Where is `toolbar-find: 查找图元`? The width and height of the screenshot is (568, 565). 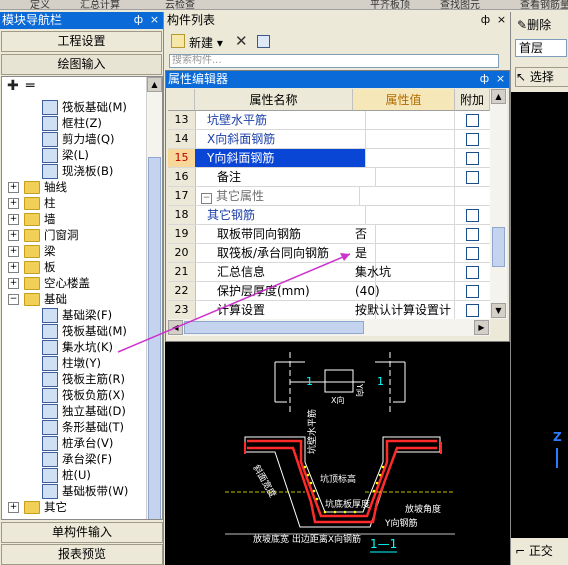
toolbar-find: 查找图元 is located at coordinates (460, 4).